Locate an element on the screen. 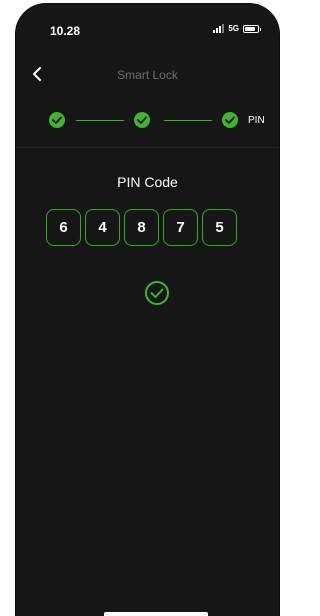  nav-bar: Smart Lock is located at coordinates (147, 75).